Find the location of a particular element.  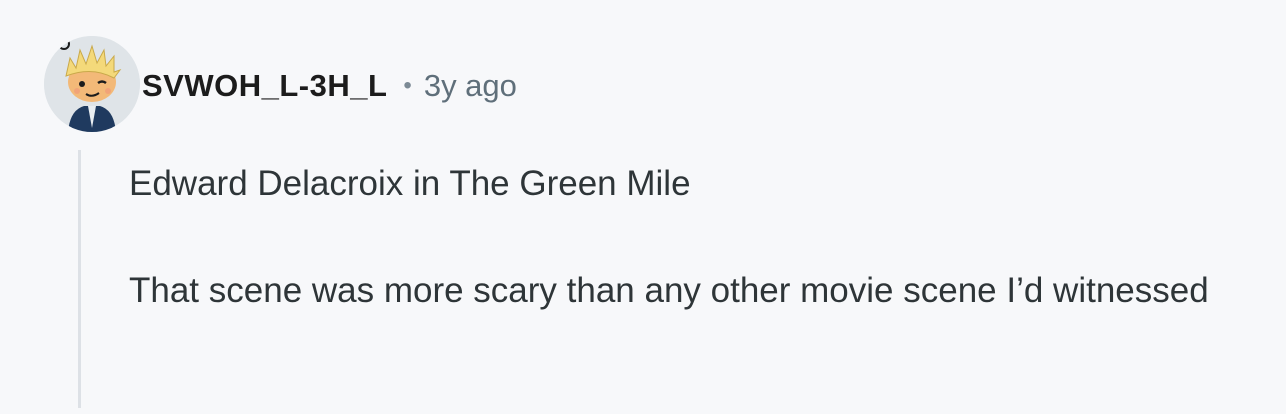

avatar is located at coordinates (92, 84).